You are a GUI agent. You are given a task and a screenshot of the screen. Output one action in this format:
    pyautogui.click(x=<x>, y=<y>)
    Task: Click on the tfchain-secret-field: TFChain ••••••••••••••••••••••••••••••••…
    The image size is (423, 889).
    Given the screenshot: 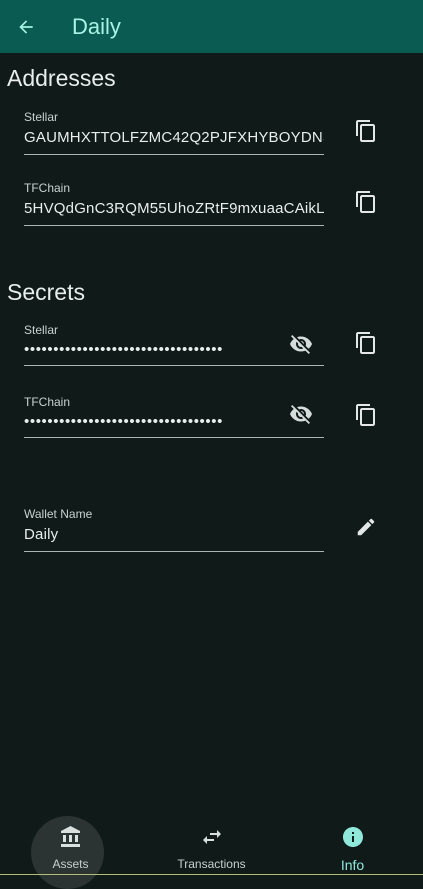 What is the action you would take?
    pyautogui.click(x=174, y=416)
    